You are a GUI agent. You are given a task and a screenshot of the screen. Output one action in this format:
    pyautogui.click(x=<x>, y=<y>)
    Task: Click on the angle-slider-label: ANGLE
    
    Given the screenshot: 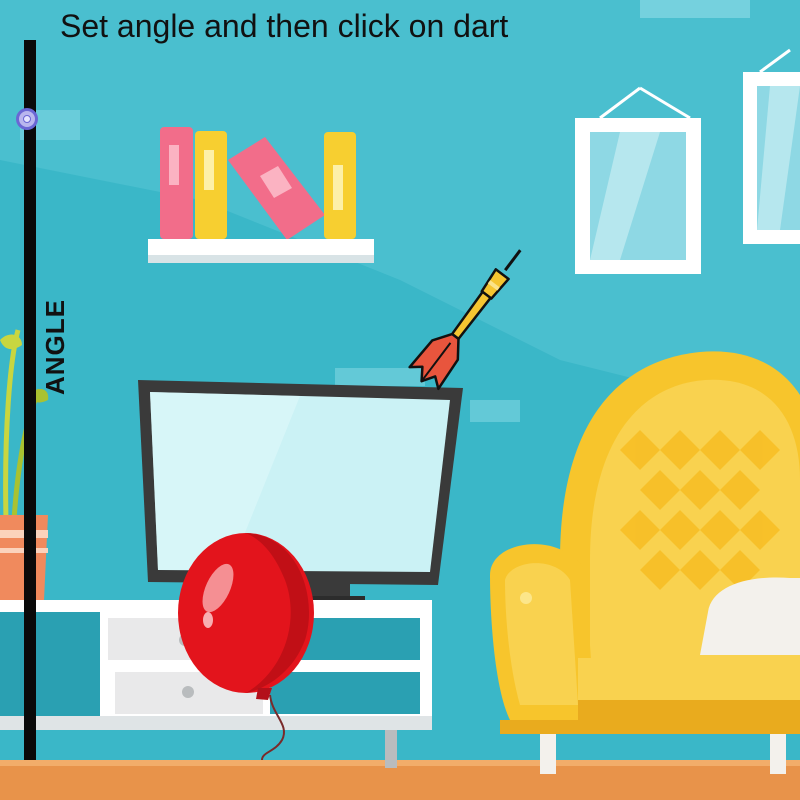 What is the action you would take?
    pyautogui.click(x=55, y=347)
    